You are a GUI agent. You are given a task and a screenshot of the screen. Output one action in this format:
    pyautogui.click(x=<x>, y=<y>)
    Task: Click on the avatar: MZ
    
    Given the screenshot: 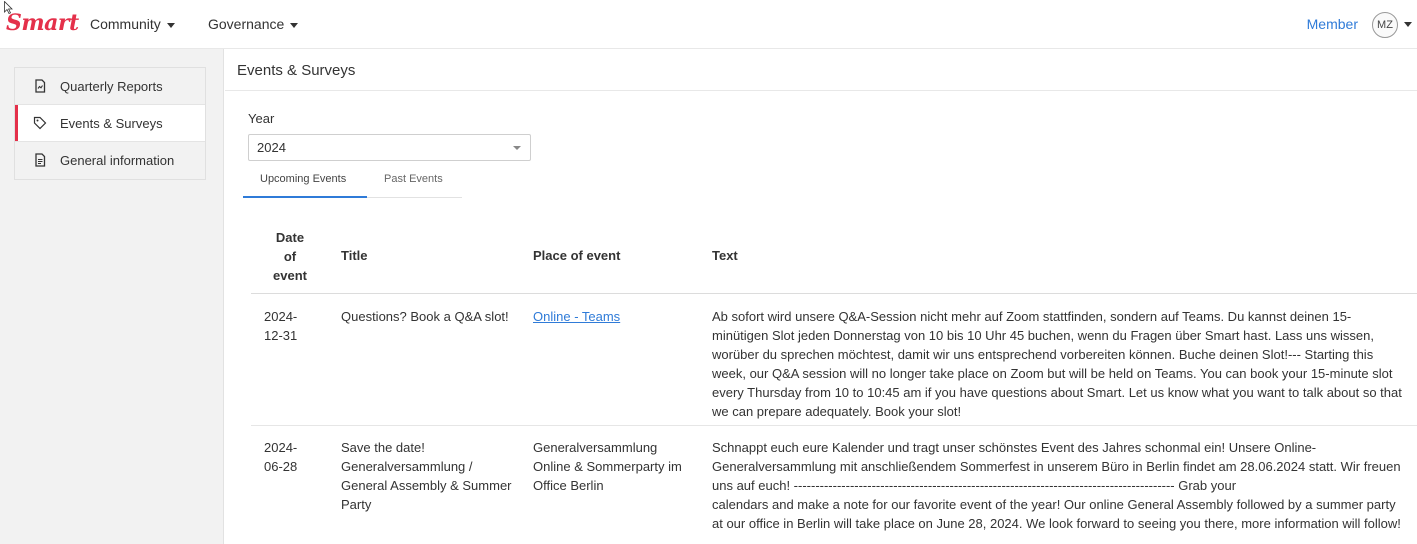 What is the action you would take?
    pyautogui.click(x=1385, y=25)
    